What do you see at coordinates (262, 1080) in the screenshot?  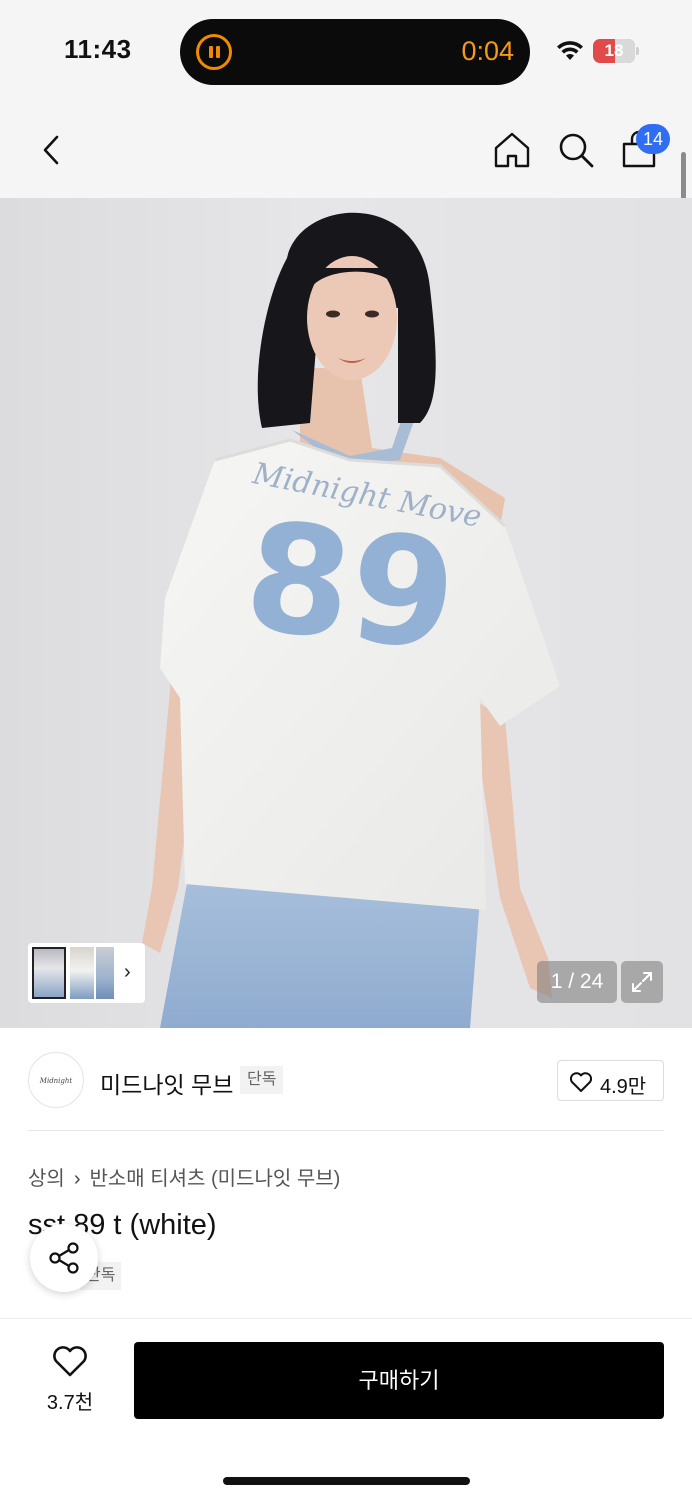 I see `exclusive-badge: 단독` at bounding box center [262, 1080].